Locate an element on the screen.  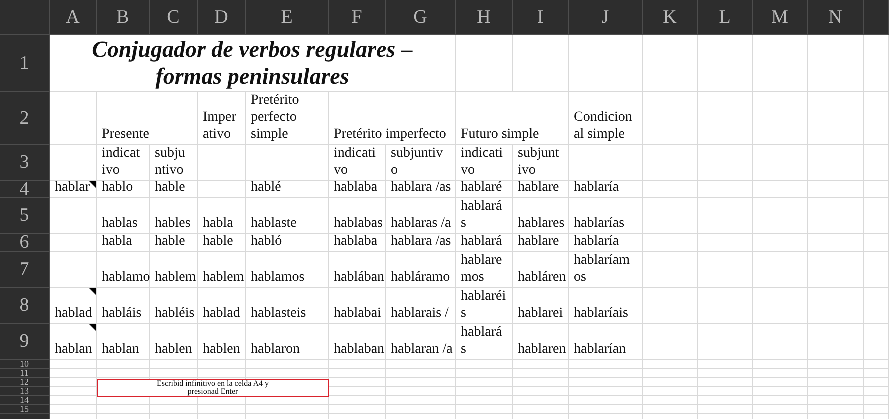
column-header: N is located at coordinates (836, 17).